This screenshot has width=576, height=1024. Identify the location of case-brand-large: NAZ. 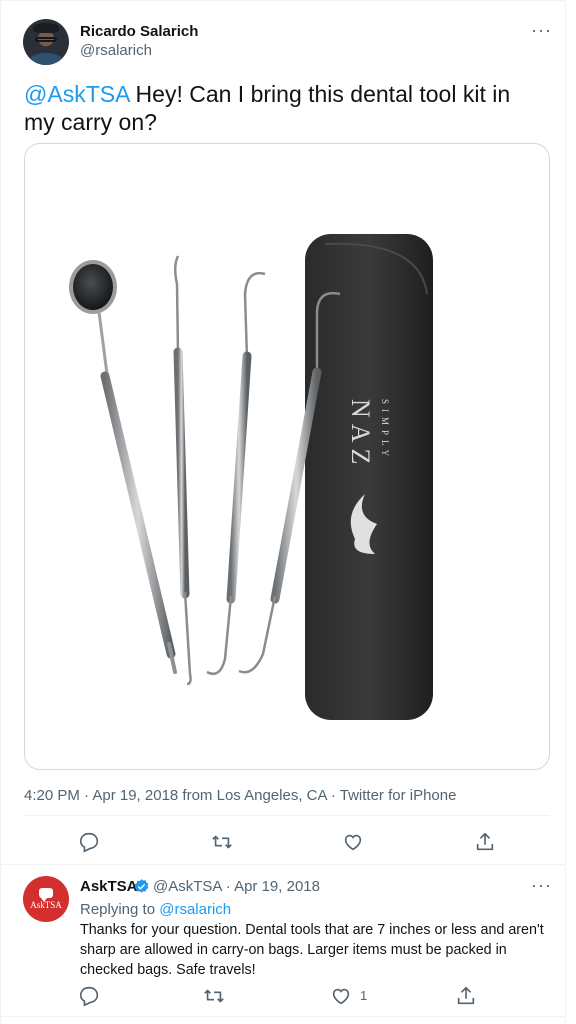
(360, 434).